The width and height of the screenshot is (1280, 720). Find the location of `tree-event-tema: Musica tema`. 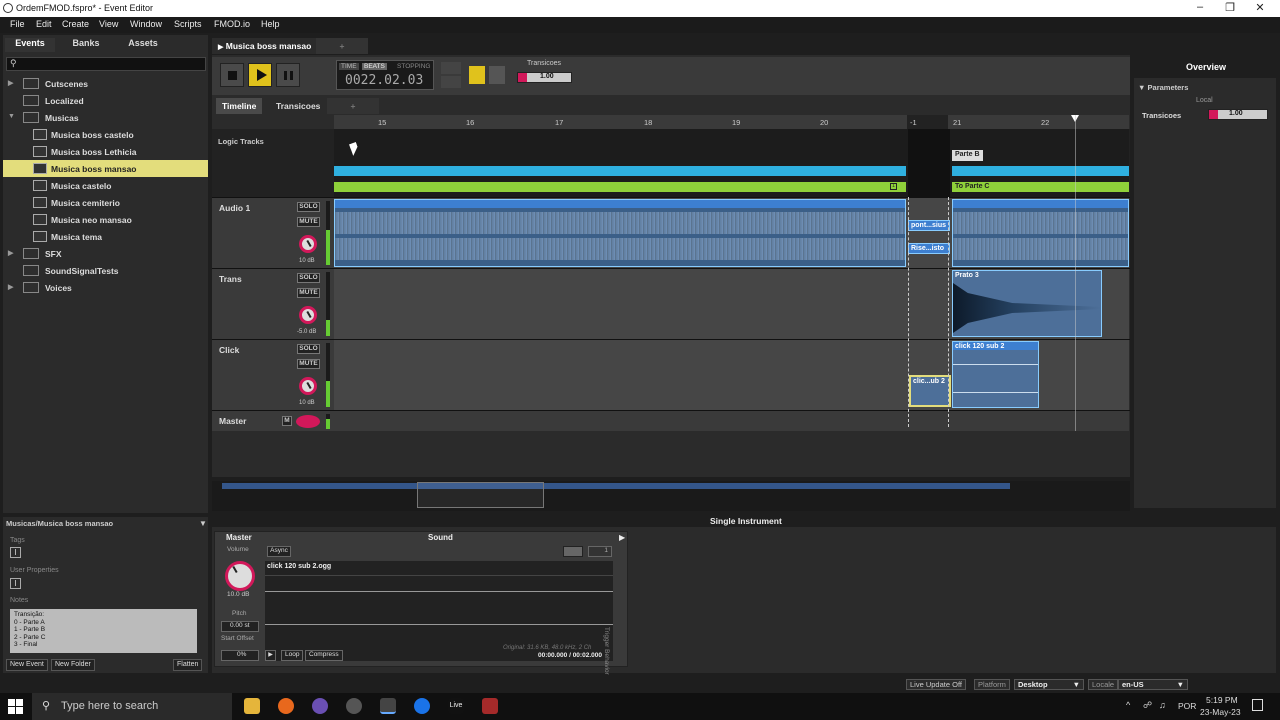

tree-event-tema: Musica tema is located at coordinates (105, 236).